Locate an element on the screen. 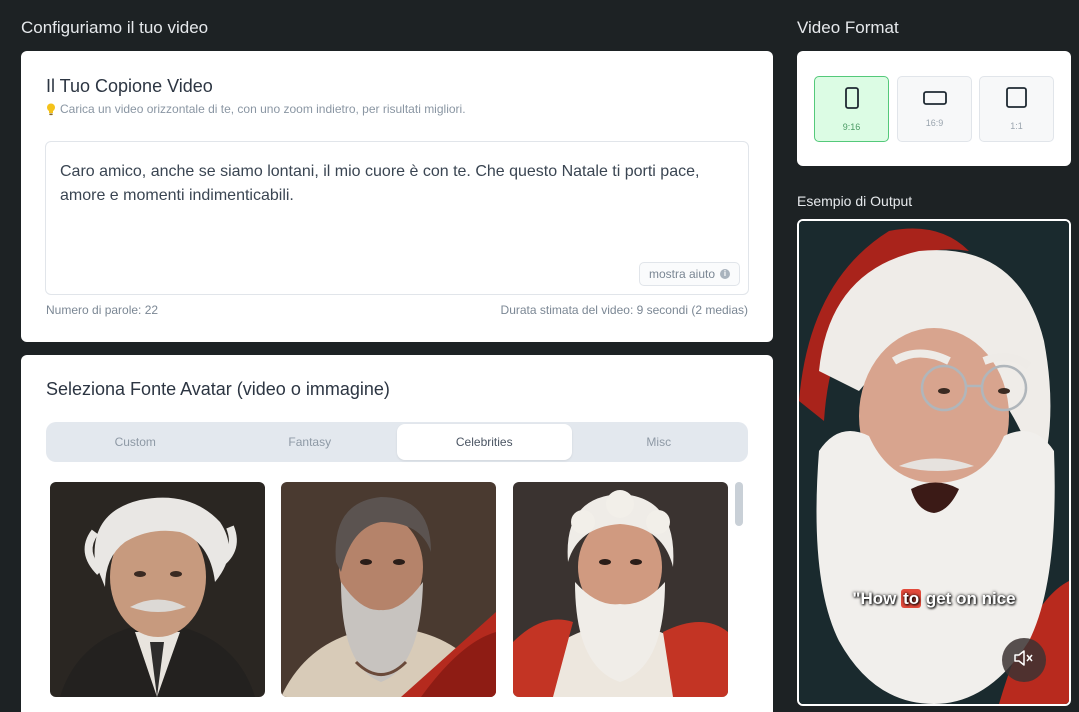 The image size is (1079, 712). avatar-tabs: Custom Fantasy Celebrities Misc is located at coordinates (397, 442).